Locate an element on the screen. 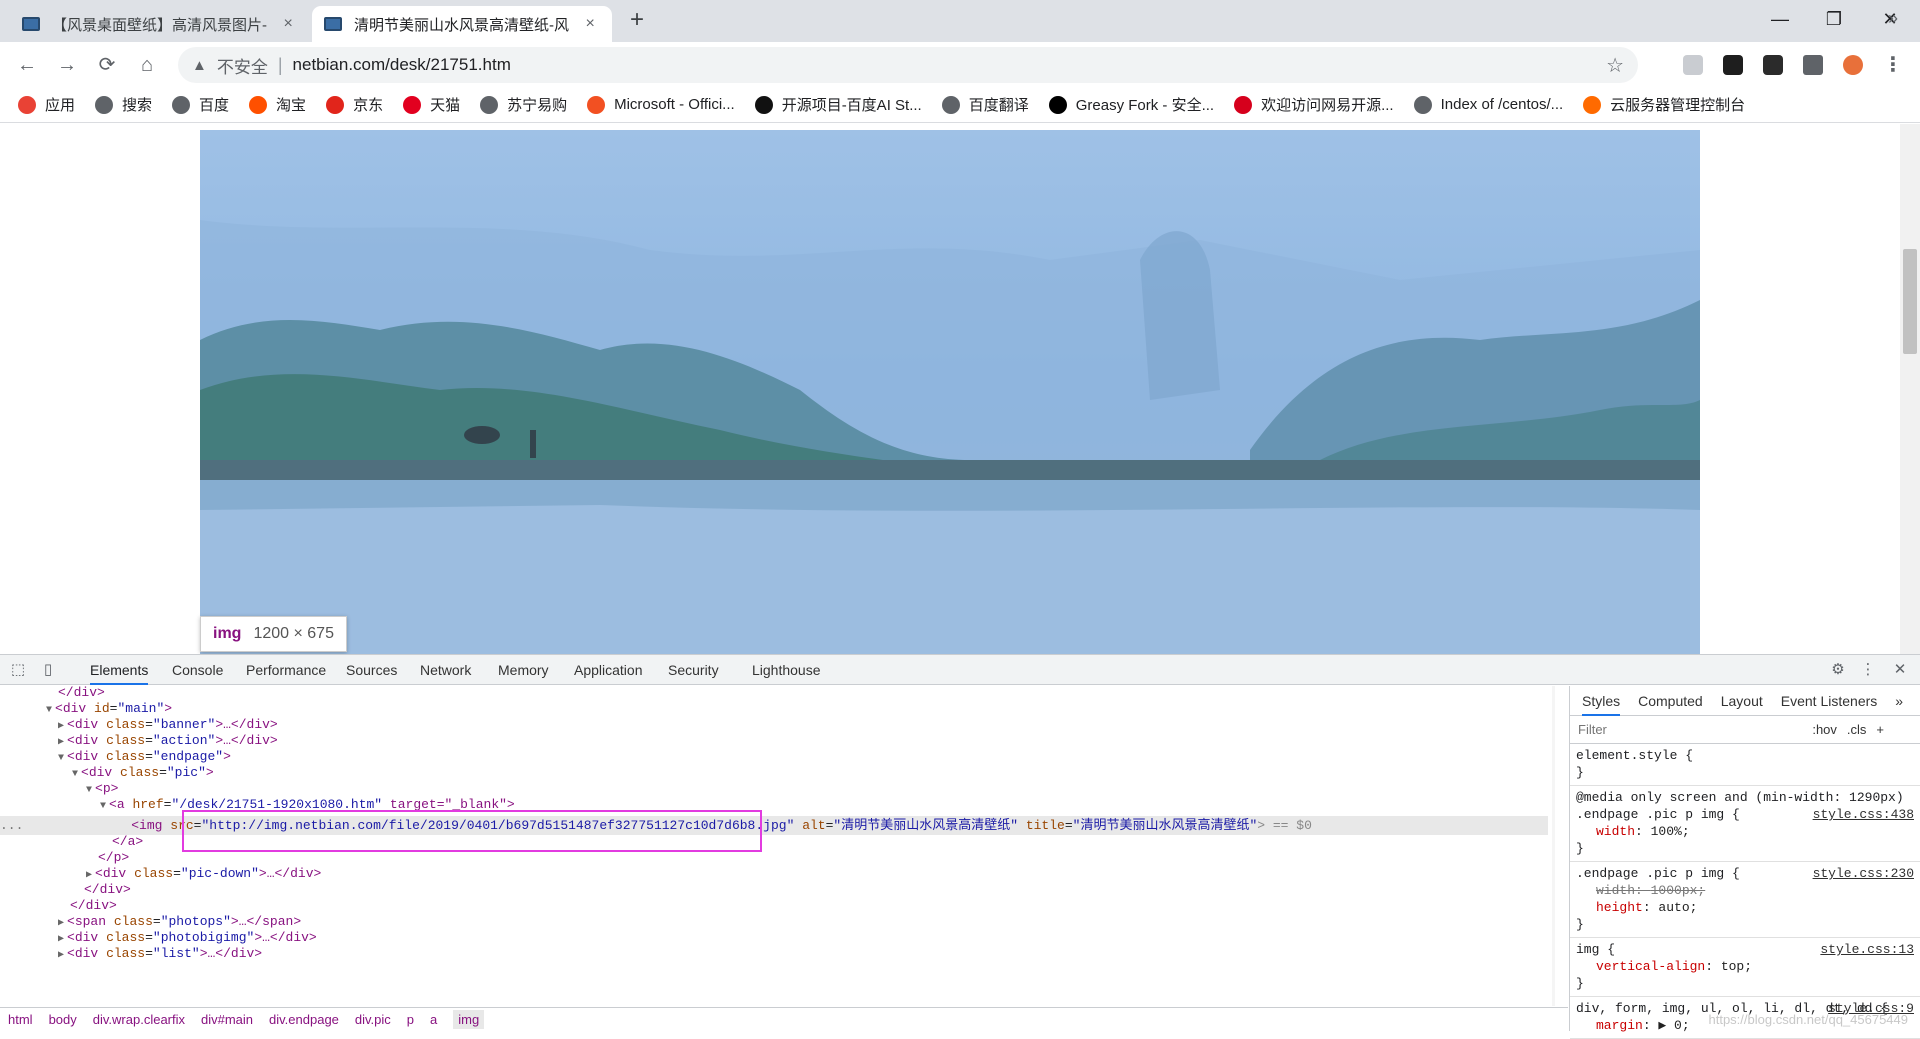  tab-wallpaper-list: 【风景桌面壁纸】高清风景图片- × is located at coordinates (160, 24).